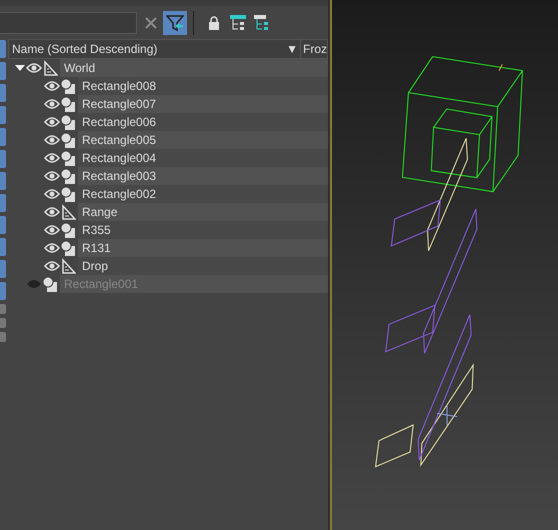 This screenshot has width=558, height=530. What do you see at coordinates (314, 49) in the screenshot?
I see `column-header: Froz` at bounding box center [314, 49].